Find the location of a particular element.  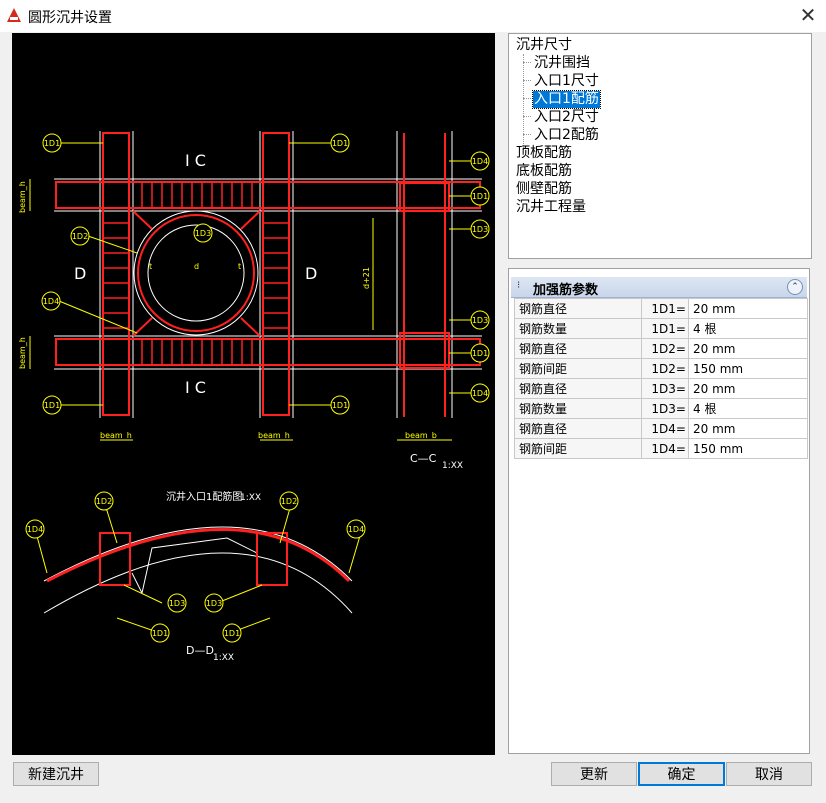

property-row: 钢筋直径 1D3= 20 mm is located at coordinates (661, 388).